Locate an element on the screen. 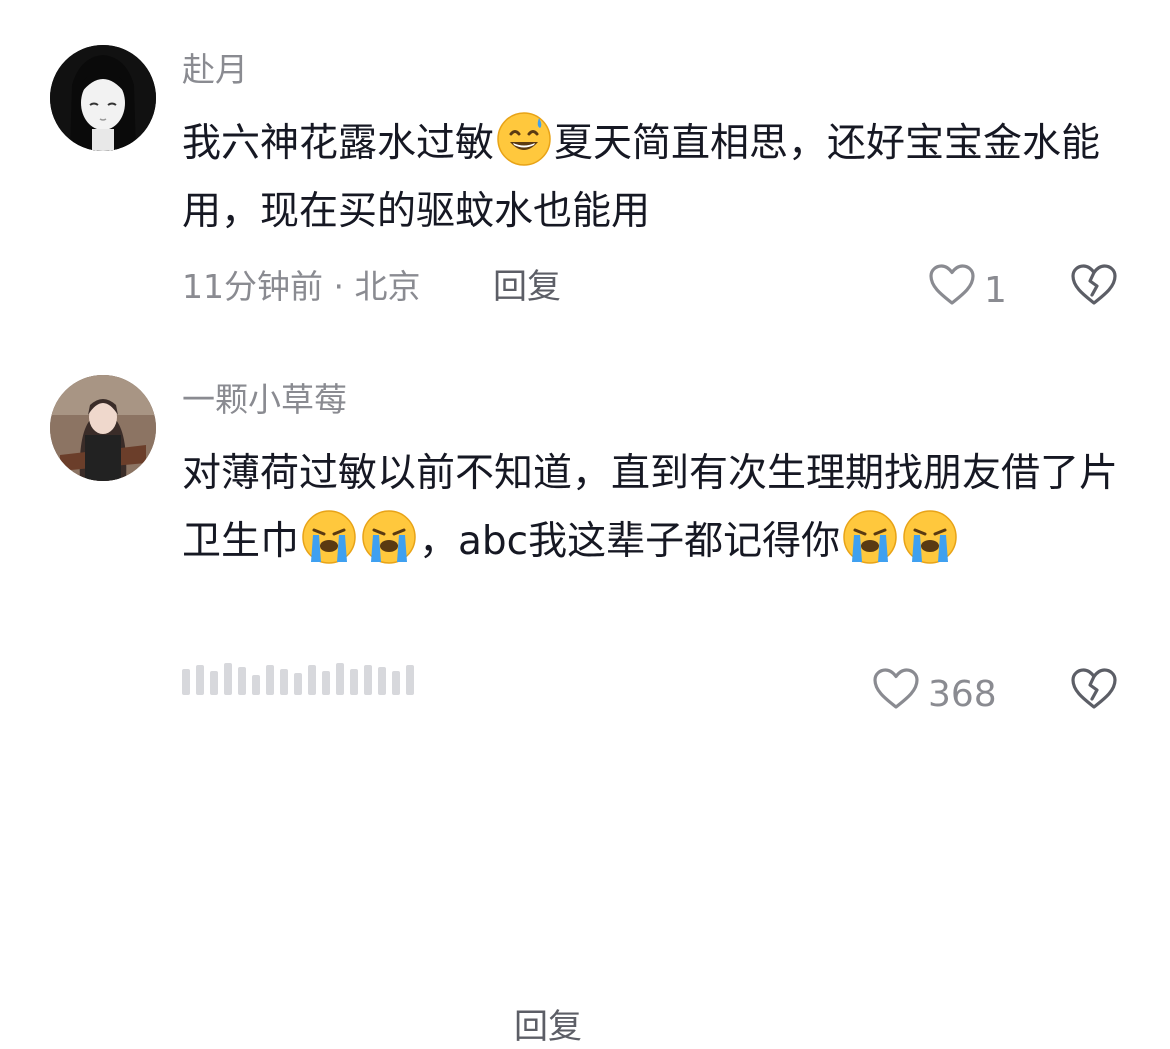 The image size is (1170, 1049). comment-text: 我六神花露水过敏 夏天简直相思，还好宝宝金水能用，现在买的驱蚊水也能用 is located at coordinates (652, 178).